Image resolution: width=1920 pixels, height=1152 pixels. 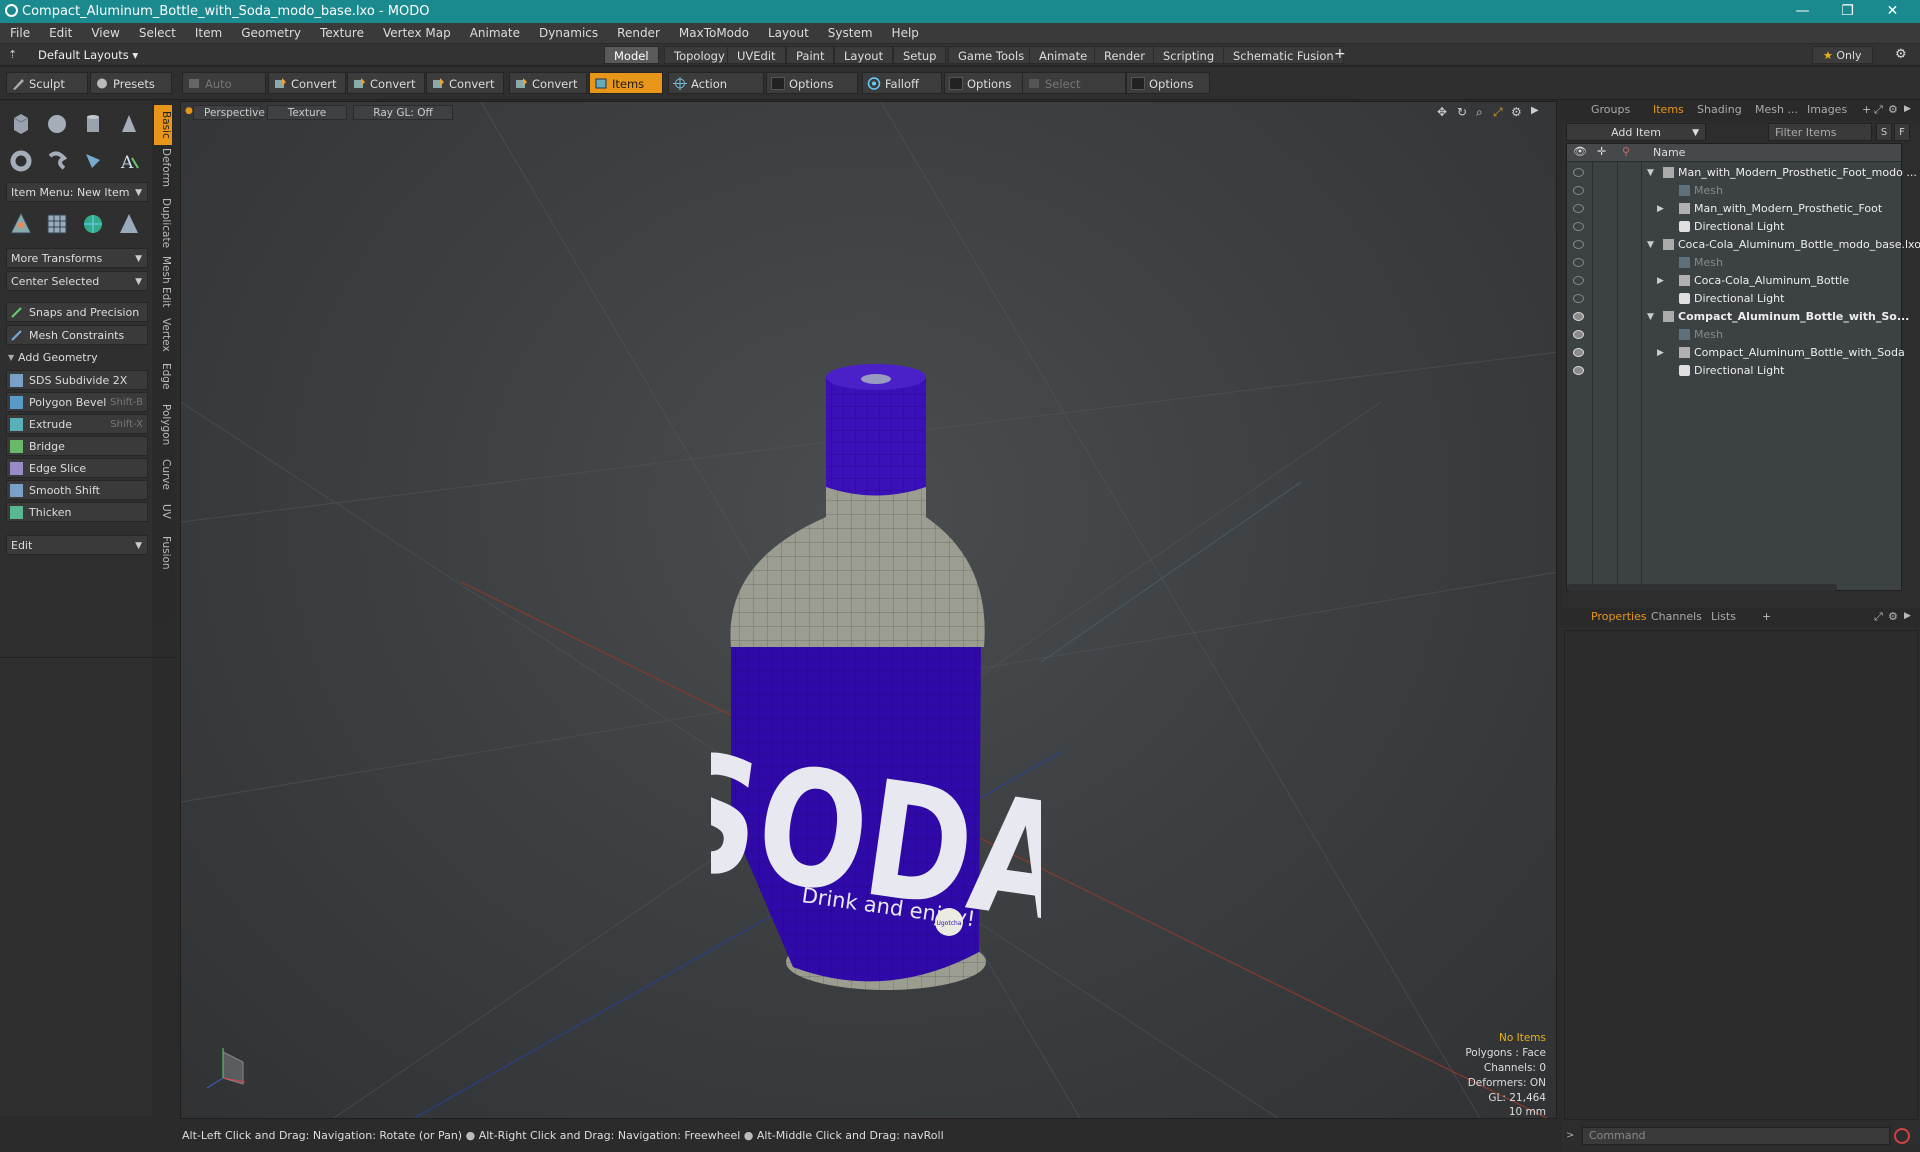 What do you see at coordinates (224, 92) in the screenshot?
I see `auto-select-button: Auto Select` at bounding box center [224, 92].